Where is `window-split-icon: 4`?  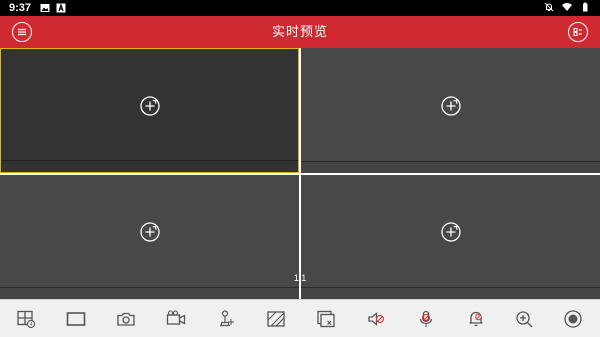
window-split-icon: 4 is located at coordinates (26, 319).